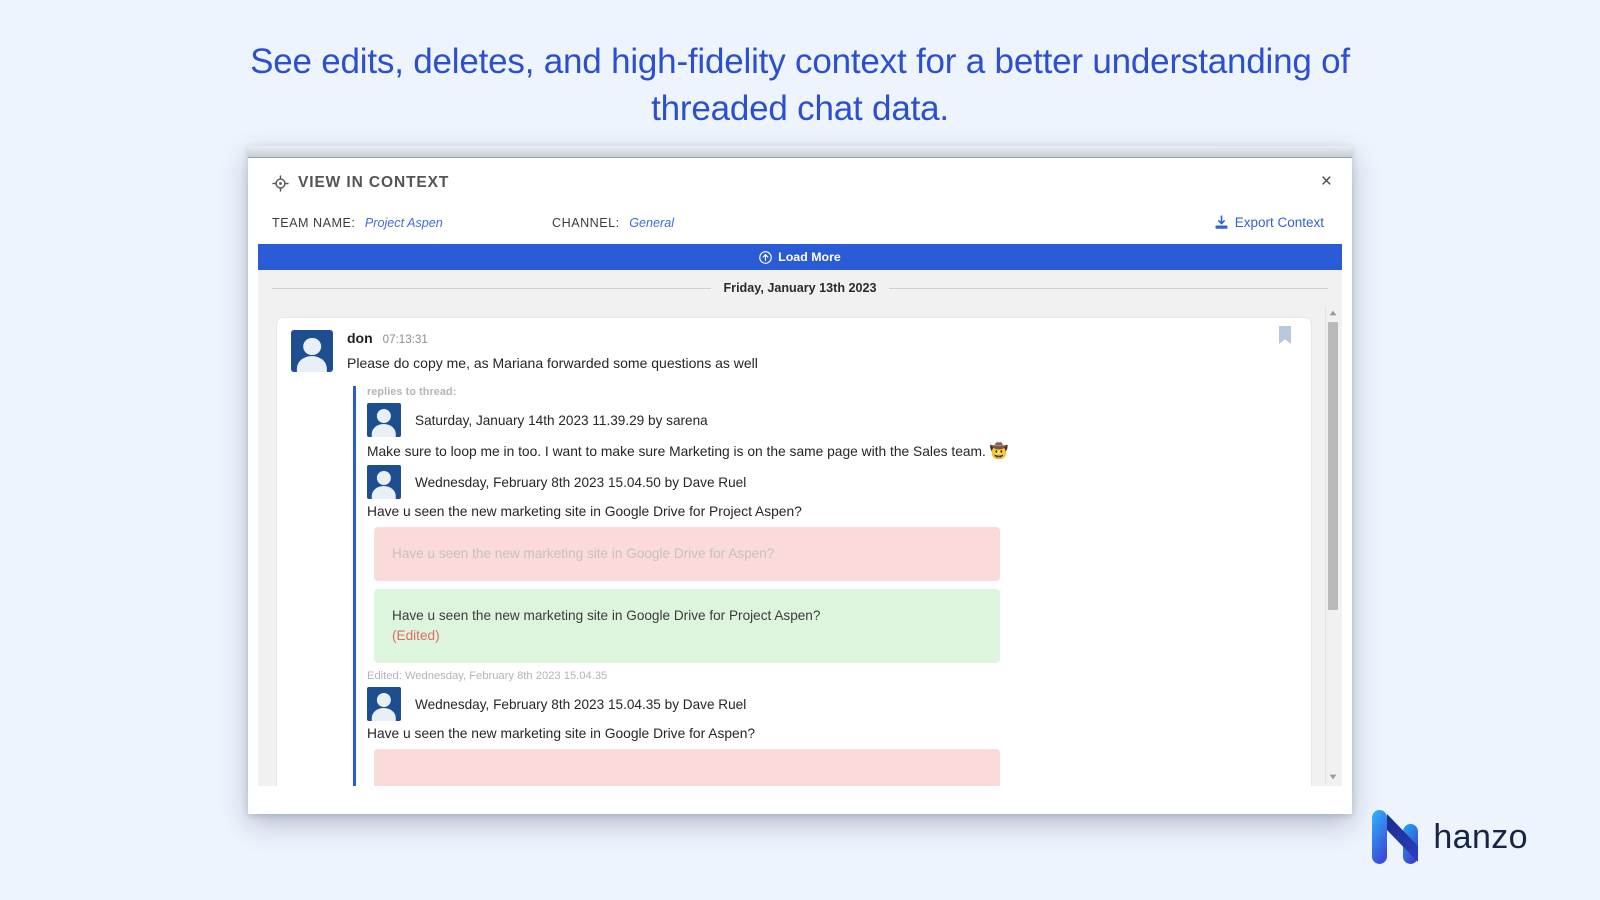  Describe the element at coordinates (405, 339) in the screenshot. I see `root-message-time: 07:13:31` at that location.